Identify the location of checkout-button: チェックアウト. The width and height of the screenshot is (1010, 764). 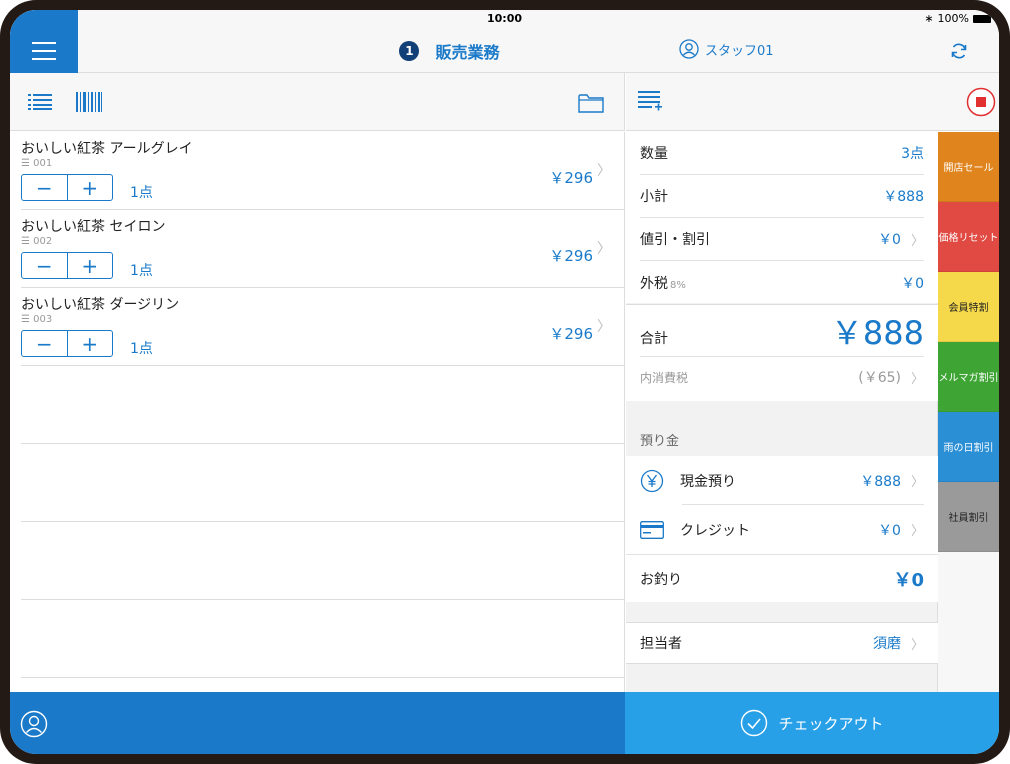
(812, 723).